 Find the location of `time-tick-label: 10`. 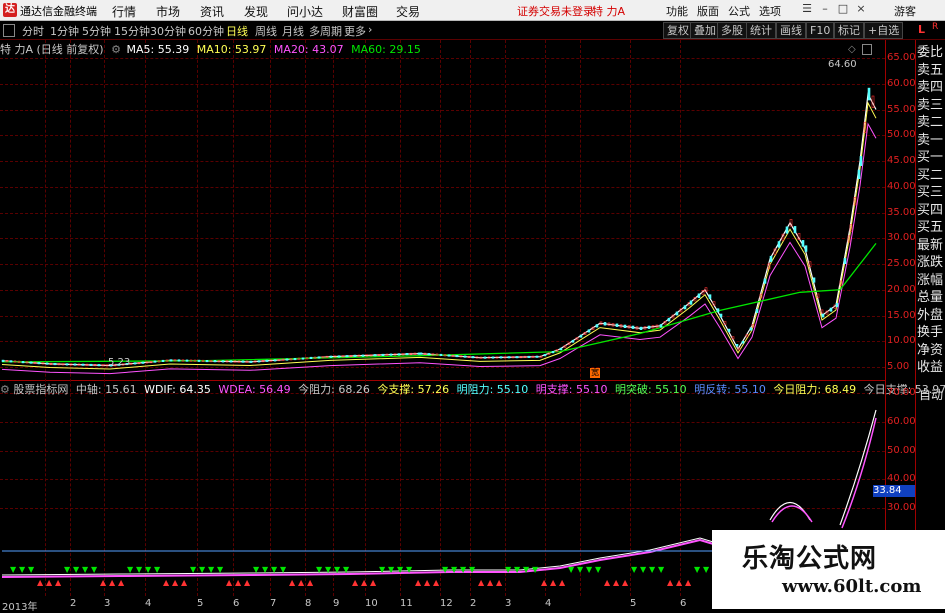

time-tick-label: 10 is located at coordinates (371, 603).